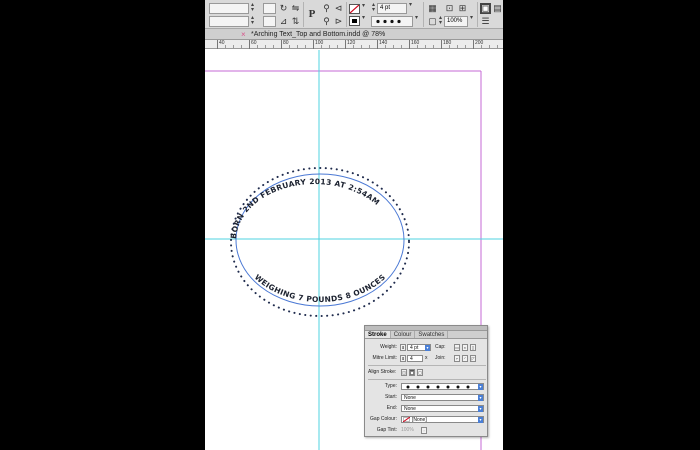  Describe the element at coordinates (480, 420) in the screenshot. I see `gap-colour-dropdown-arrow: ▾` at that location.